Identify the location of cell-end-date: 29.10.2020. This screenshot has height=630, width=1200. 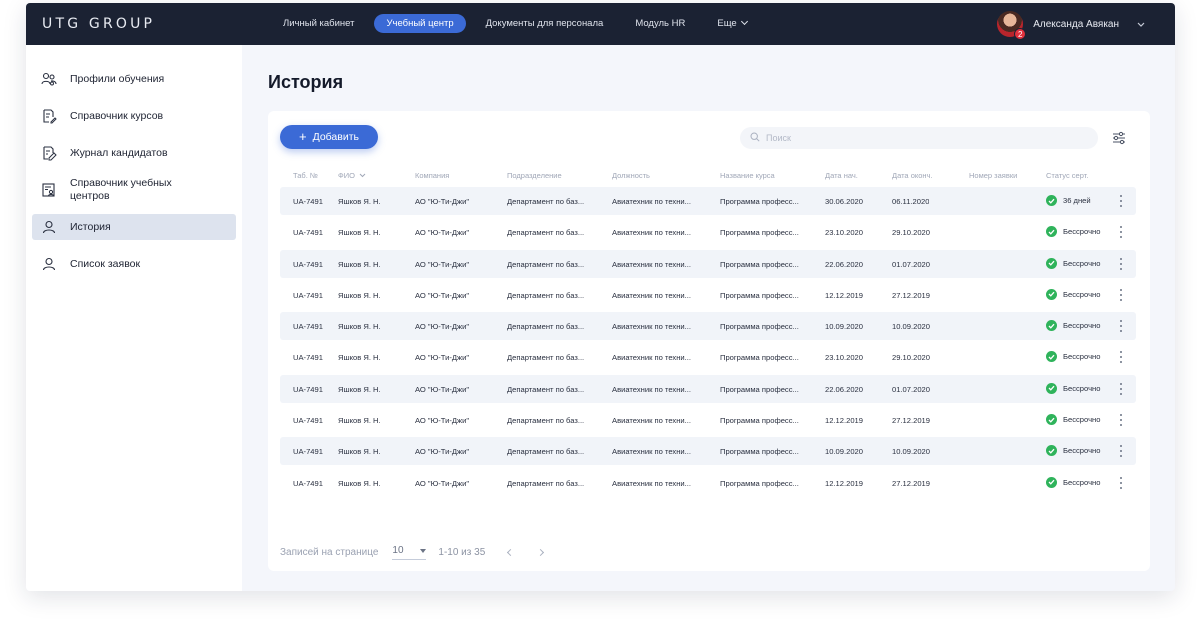
(911, 358).